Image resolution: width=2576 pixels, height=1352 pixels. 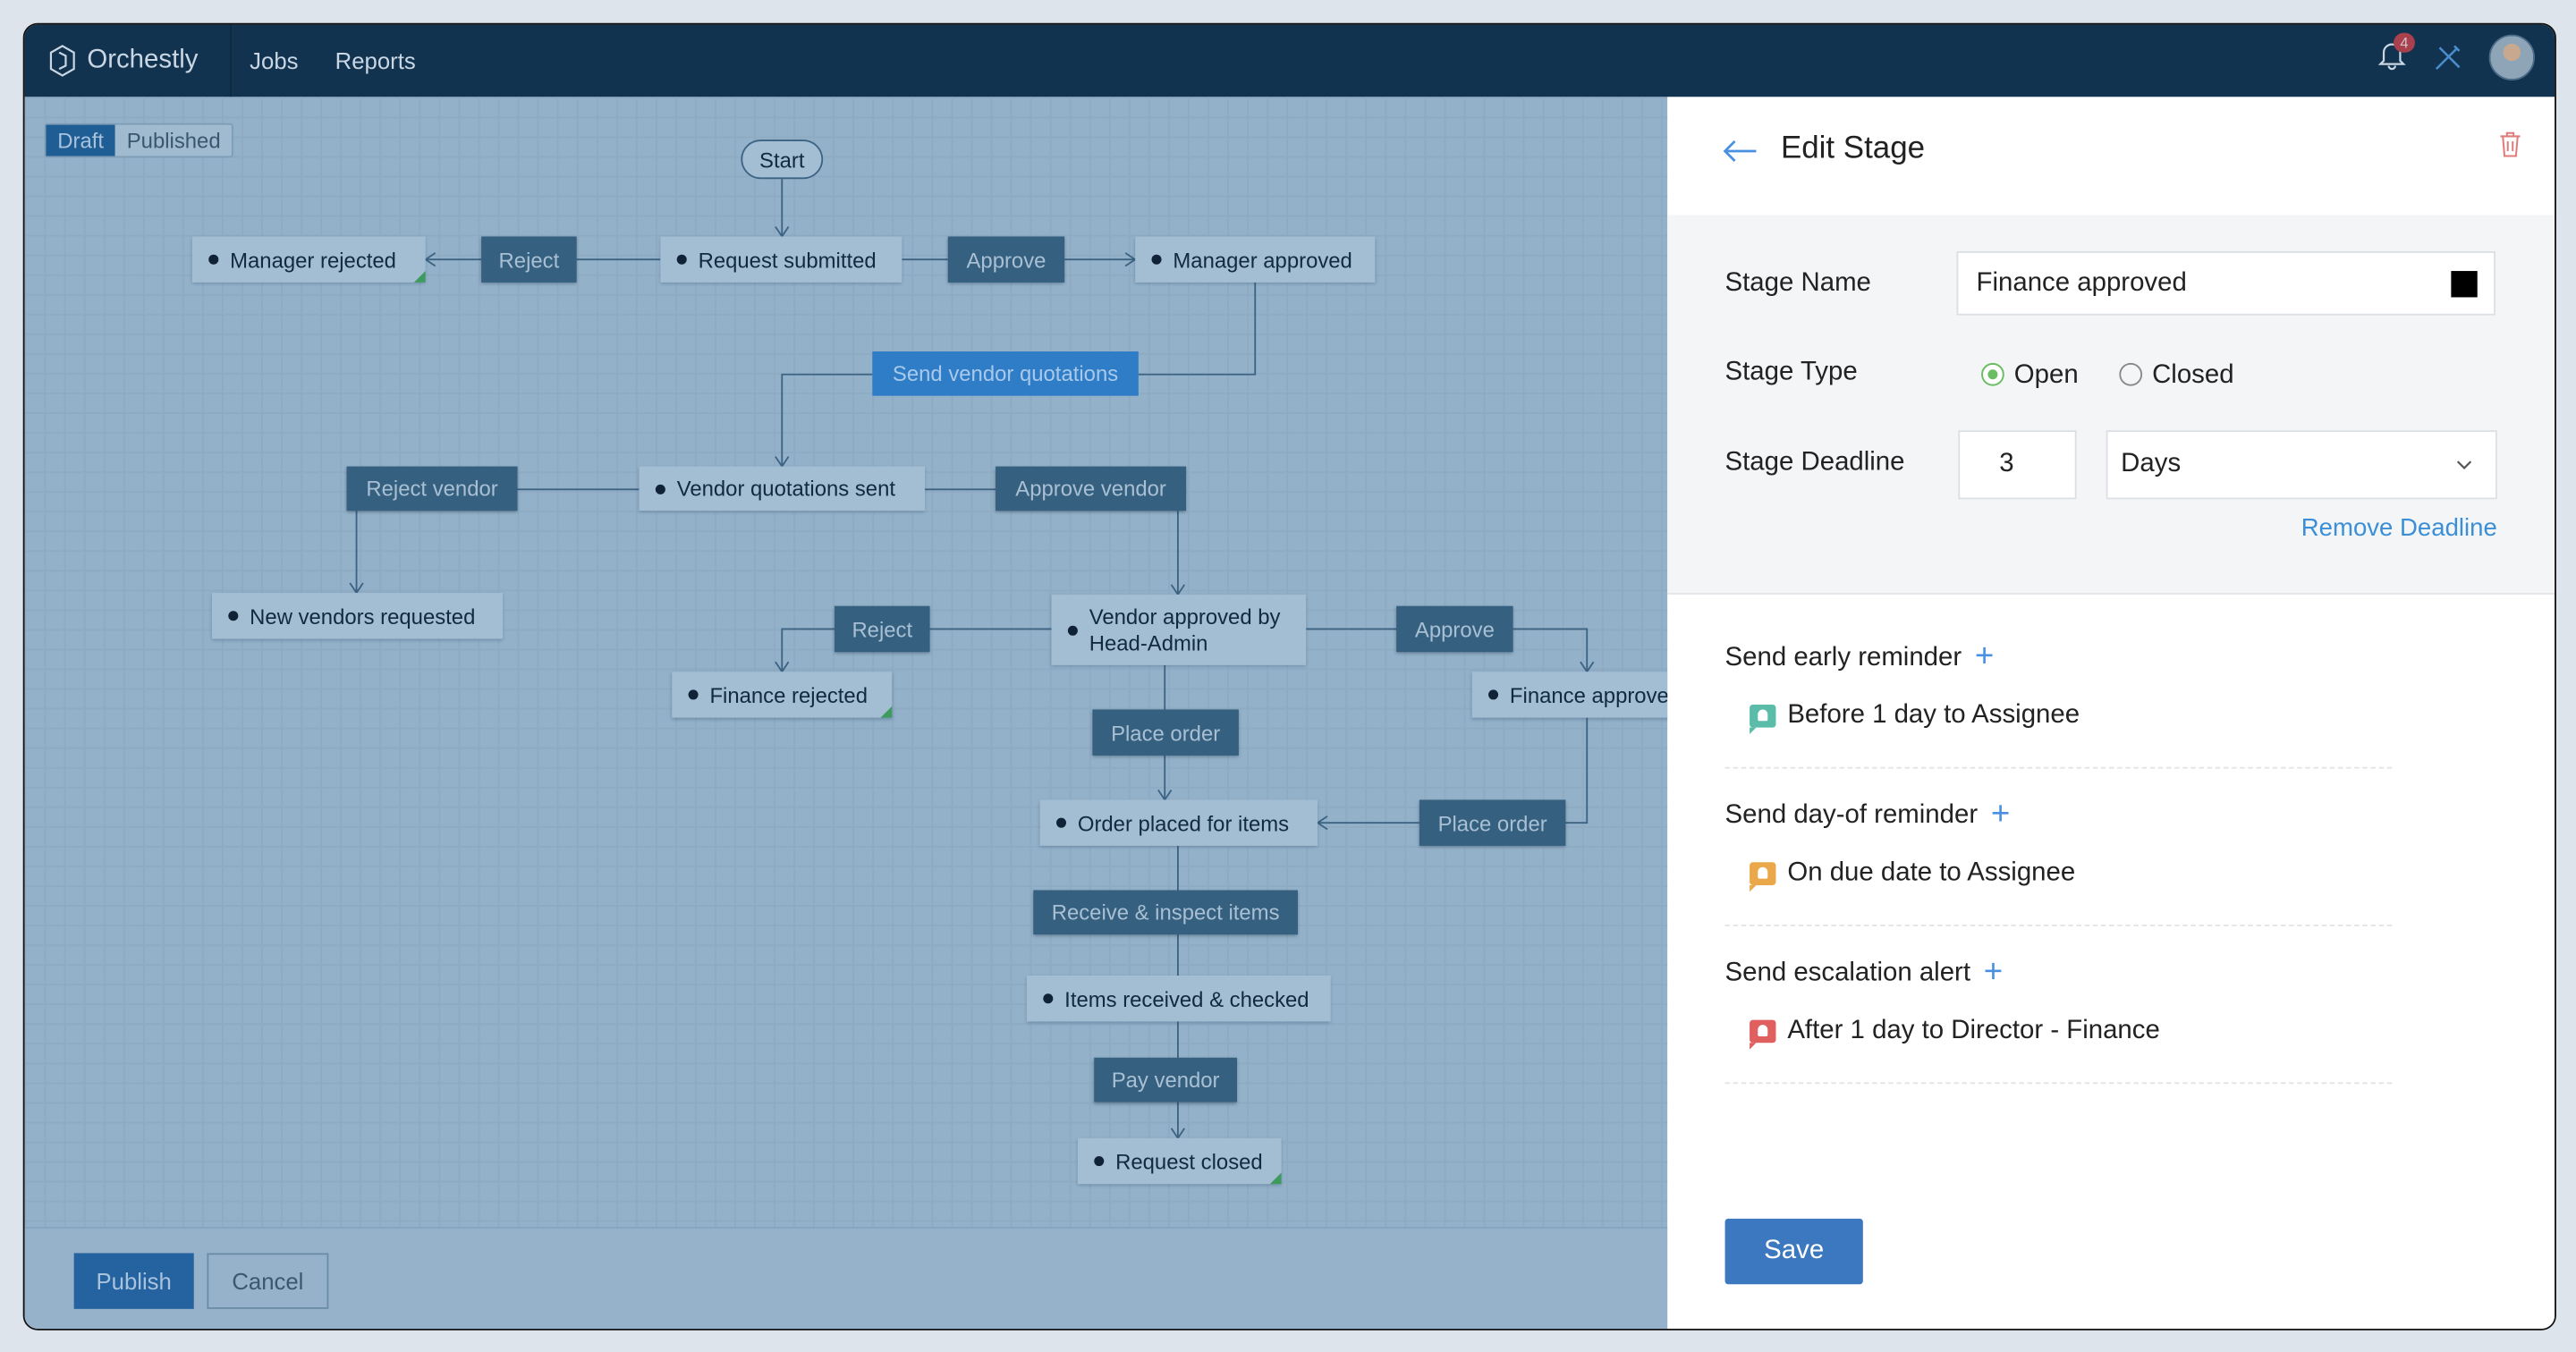 What do you see at coordinates (1595, 694) in the screenshot?
I see `node-label: Finance approved` at bounding box center [1595, 694].